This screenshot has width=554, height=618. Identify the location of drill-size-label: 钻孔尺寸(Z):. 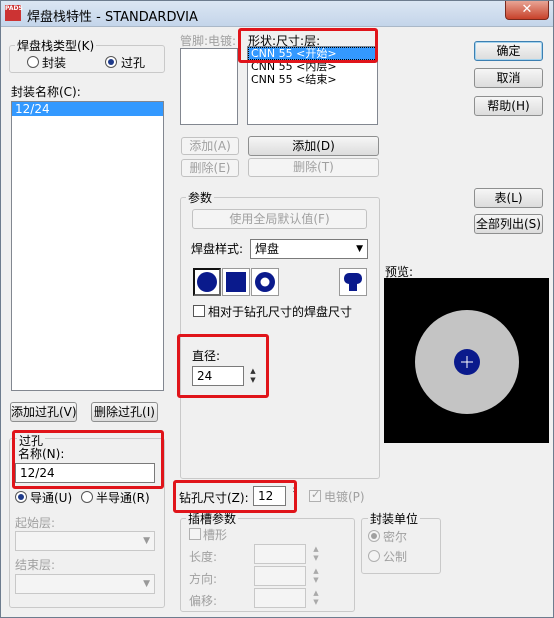
(214, 498).